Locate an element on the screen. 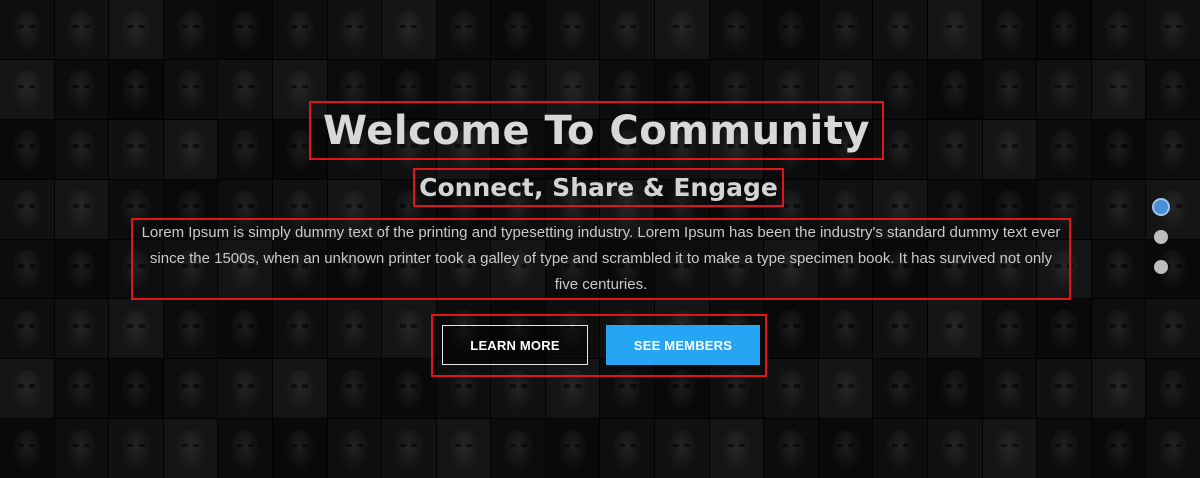 Image resolution: width=1200 pixels, height=478 pixels. title-highlight-box: Welcome To Community is located at coordinates (596, 130).